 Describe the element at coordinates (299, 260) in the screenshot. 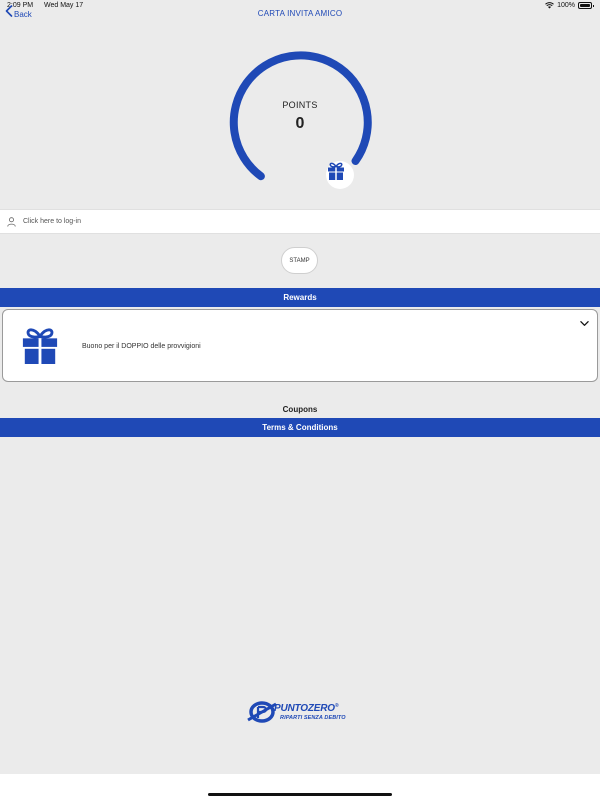

I see `stamp-button: STAMP` at that location.